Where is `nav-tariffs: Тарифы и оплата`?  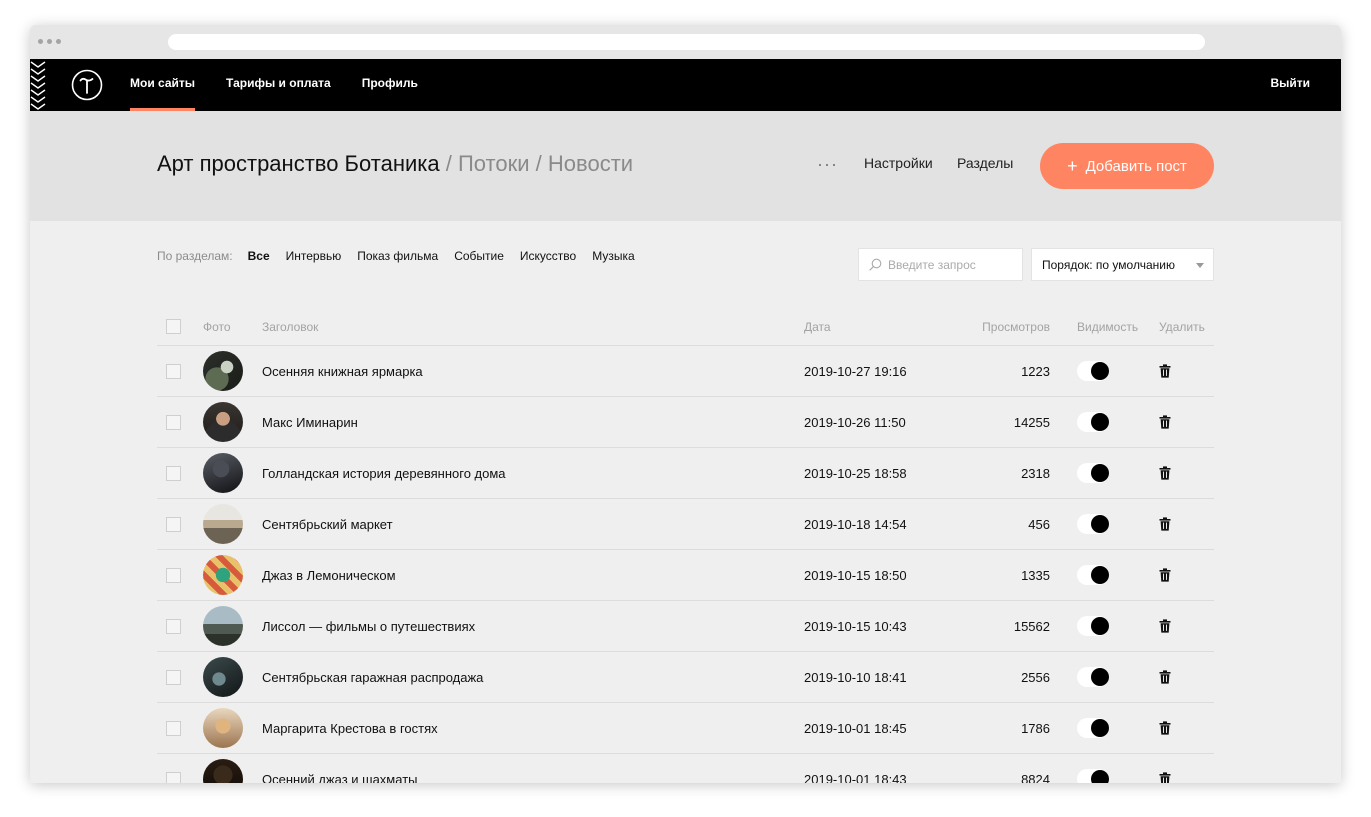 nav-tariffs: Тарифы и оплата is located at coordinates (278, 85).